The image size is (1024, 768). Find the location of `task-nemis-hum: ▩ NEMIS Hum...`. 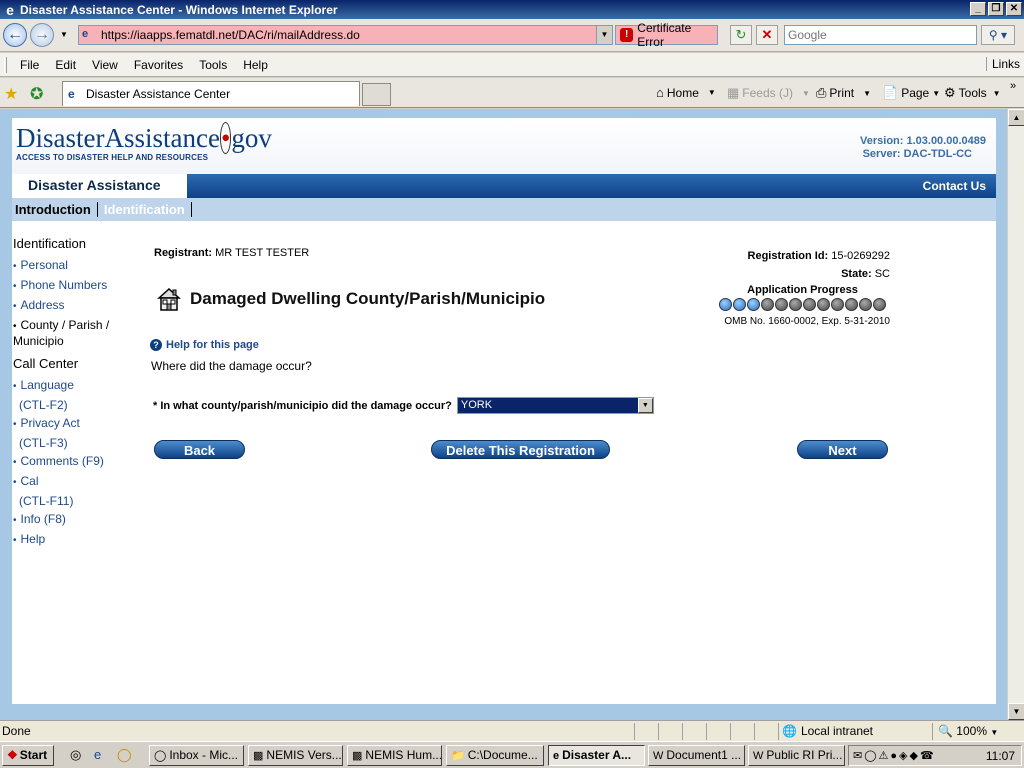

task-nemis-hum: ▩ NEMIS Hum... is located at coordinates (394, 755).